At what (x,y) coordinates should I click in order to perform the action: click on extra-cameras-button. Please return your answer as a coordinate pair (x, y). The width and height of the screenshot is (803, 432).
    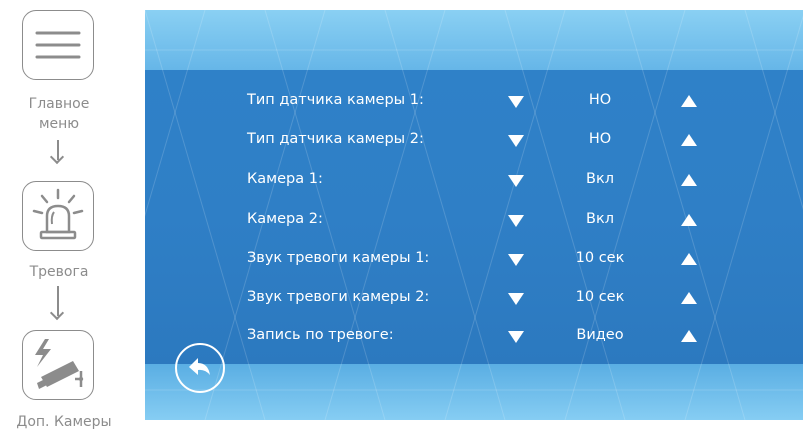
    Looking at the image, I should click on (58, 365).